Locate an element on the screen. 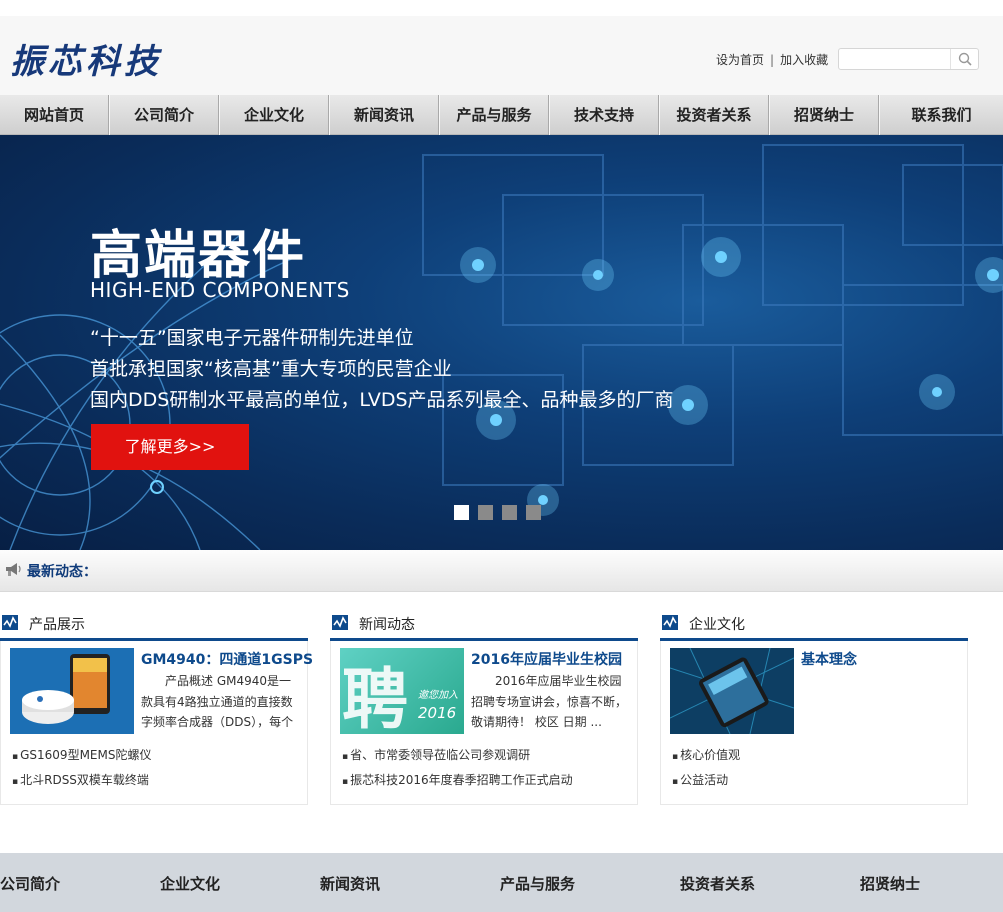 The height and width of the screenshot is (912, 1003). list-item: GS1609型MEMS陀螺仪 is located at coordinates (81, 756).